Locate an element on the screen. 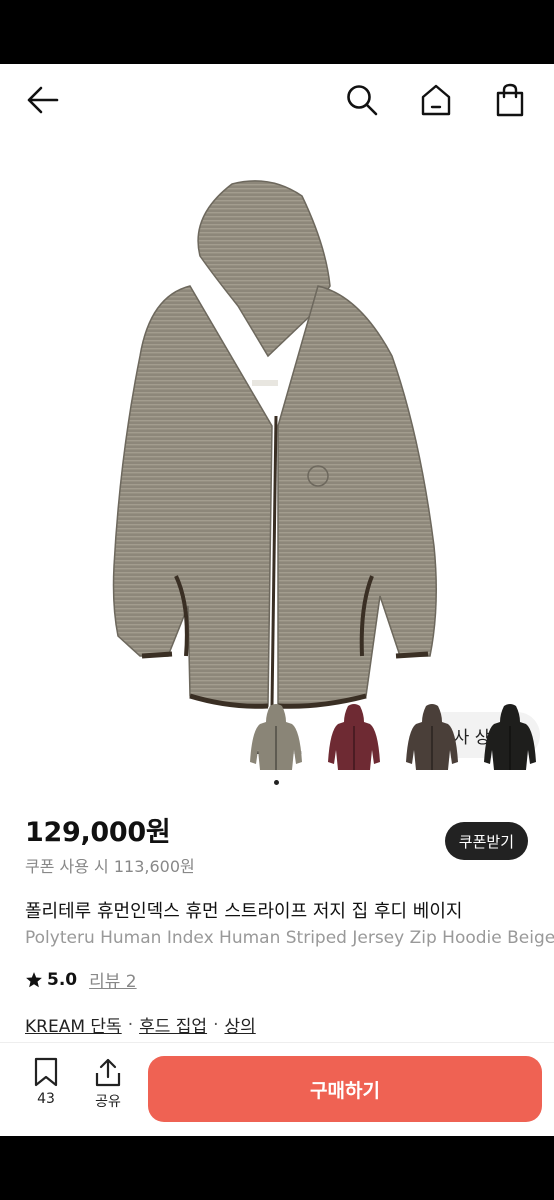  bottom-action-bar: 43 공유 구매하기 is located at coordinates (277, 1089).